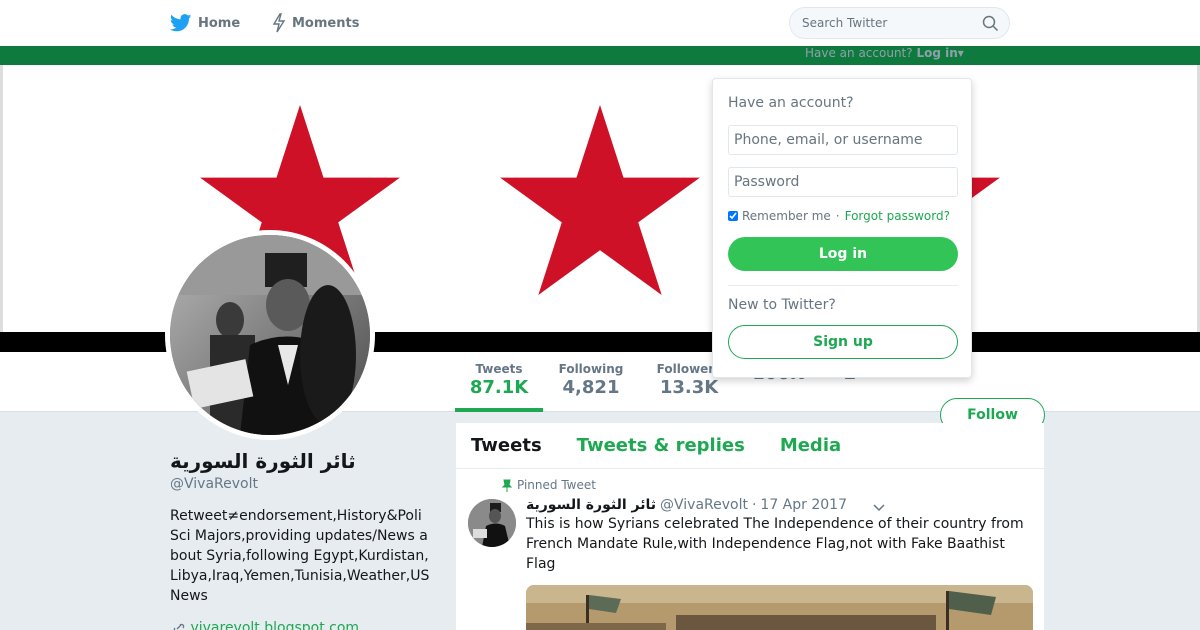 The width and height of the screenshot is (1200, 630). What do you see at coordinates (960, 53) in the screenshot?
I see `caret-down-icon: ▾` at bounding box center [960, 53].